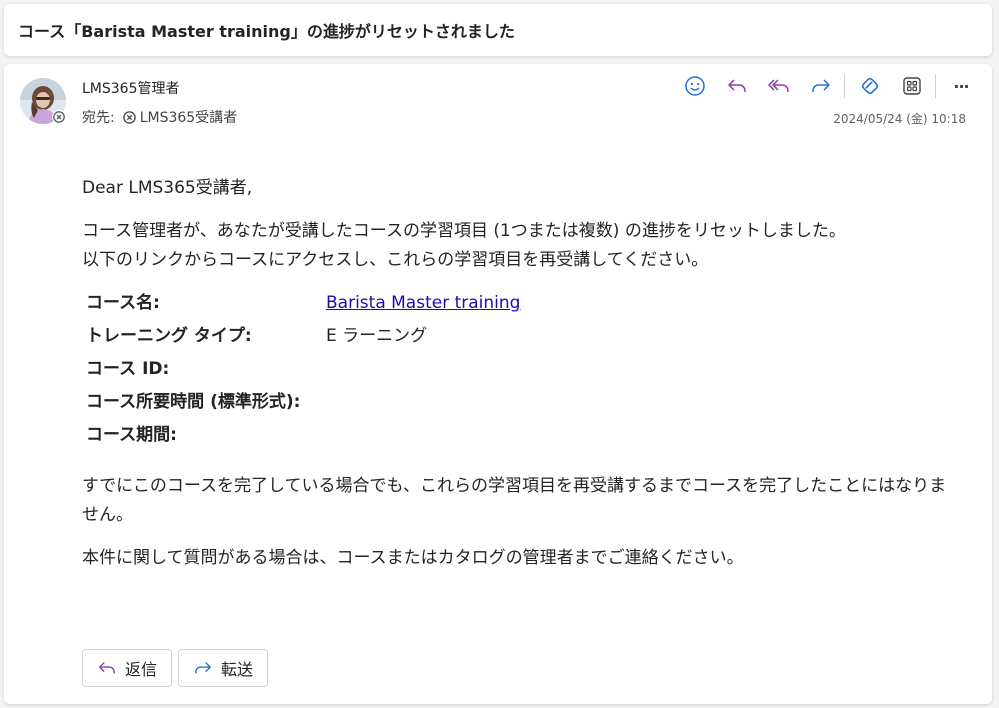  What do you see at coordinates (423, 303) in the screenshot?
I see `course-name-link: Barista Master training` at bounding box center [423, 303].